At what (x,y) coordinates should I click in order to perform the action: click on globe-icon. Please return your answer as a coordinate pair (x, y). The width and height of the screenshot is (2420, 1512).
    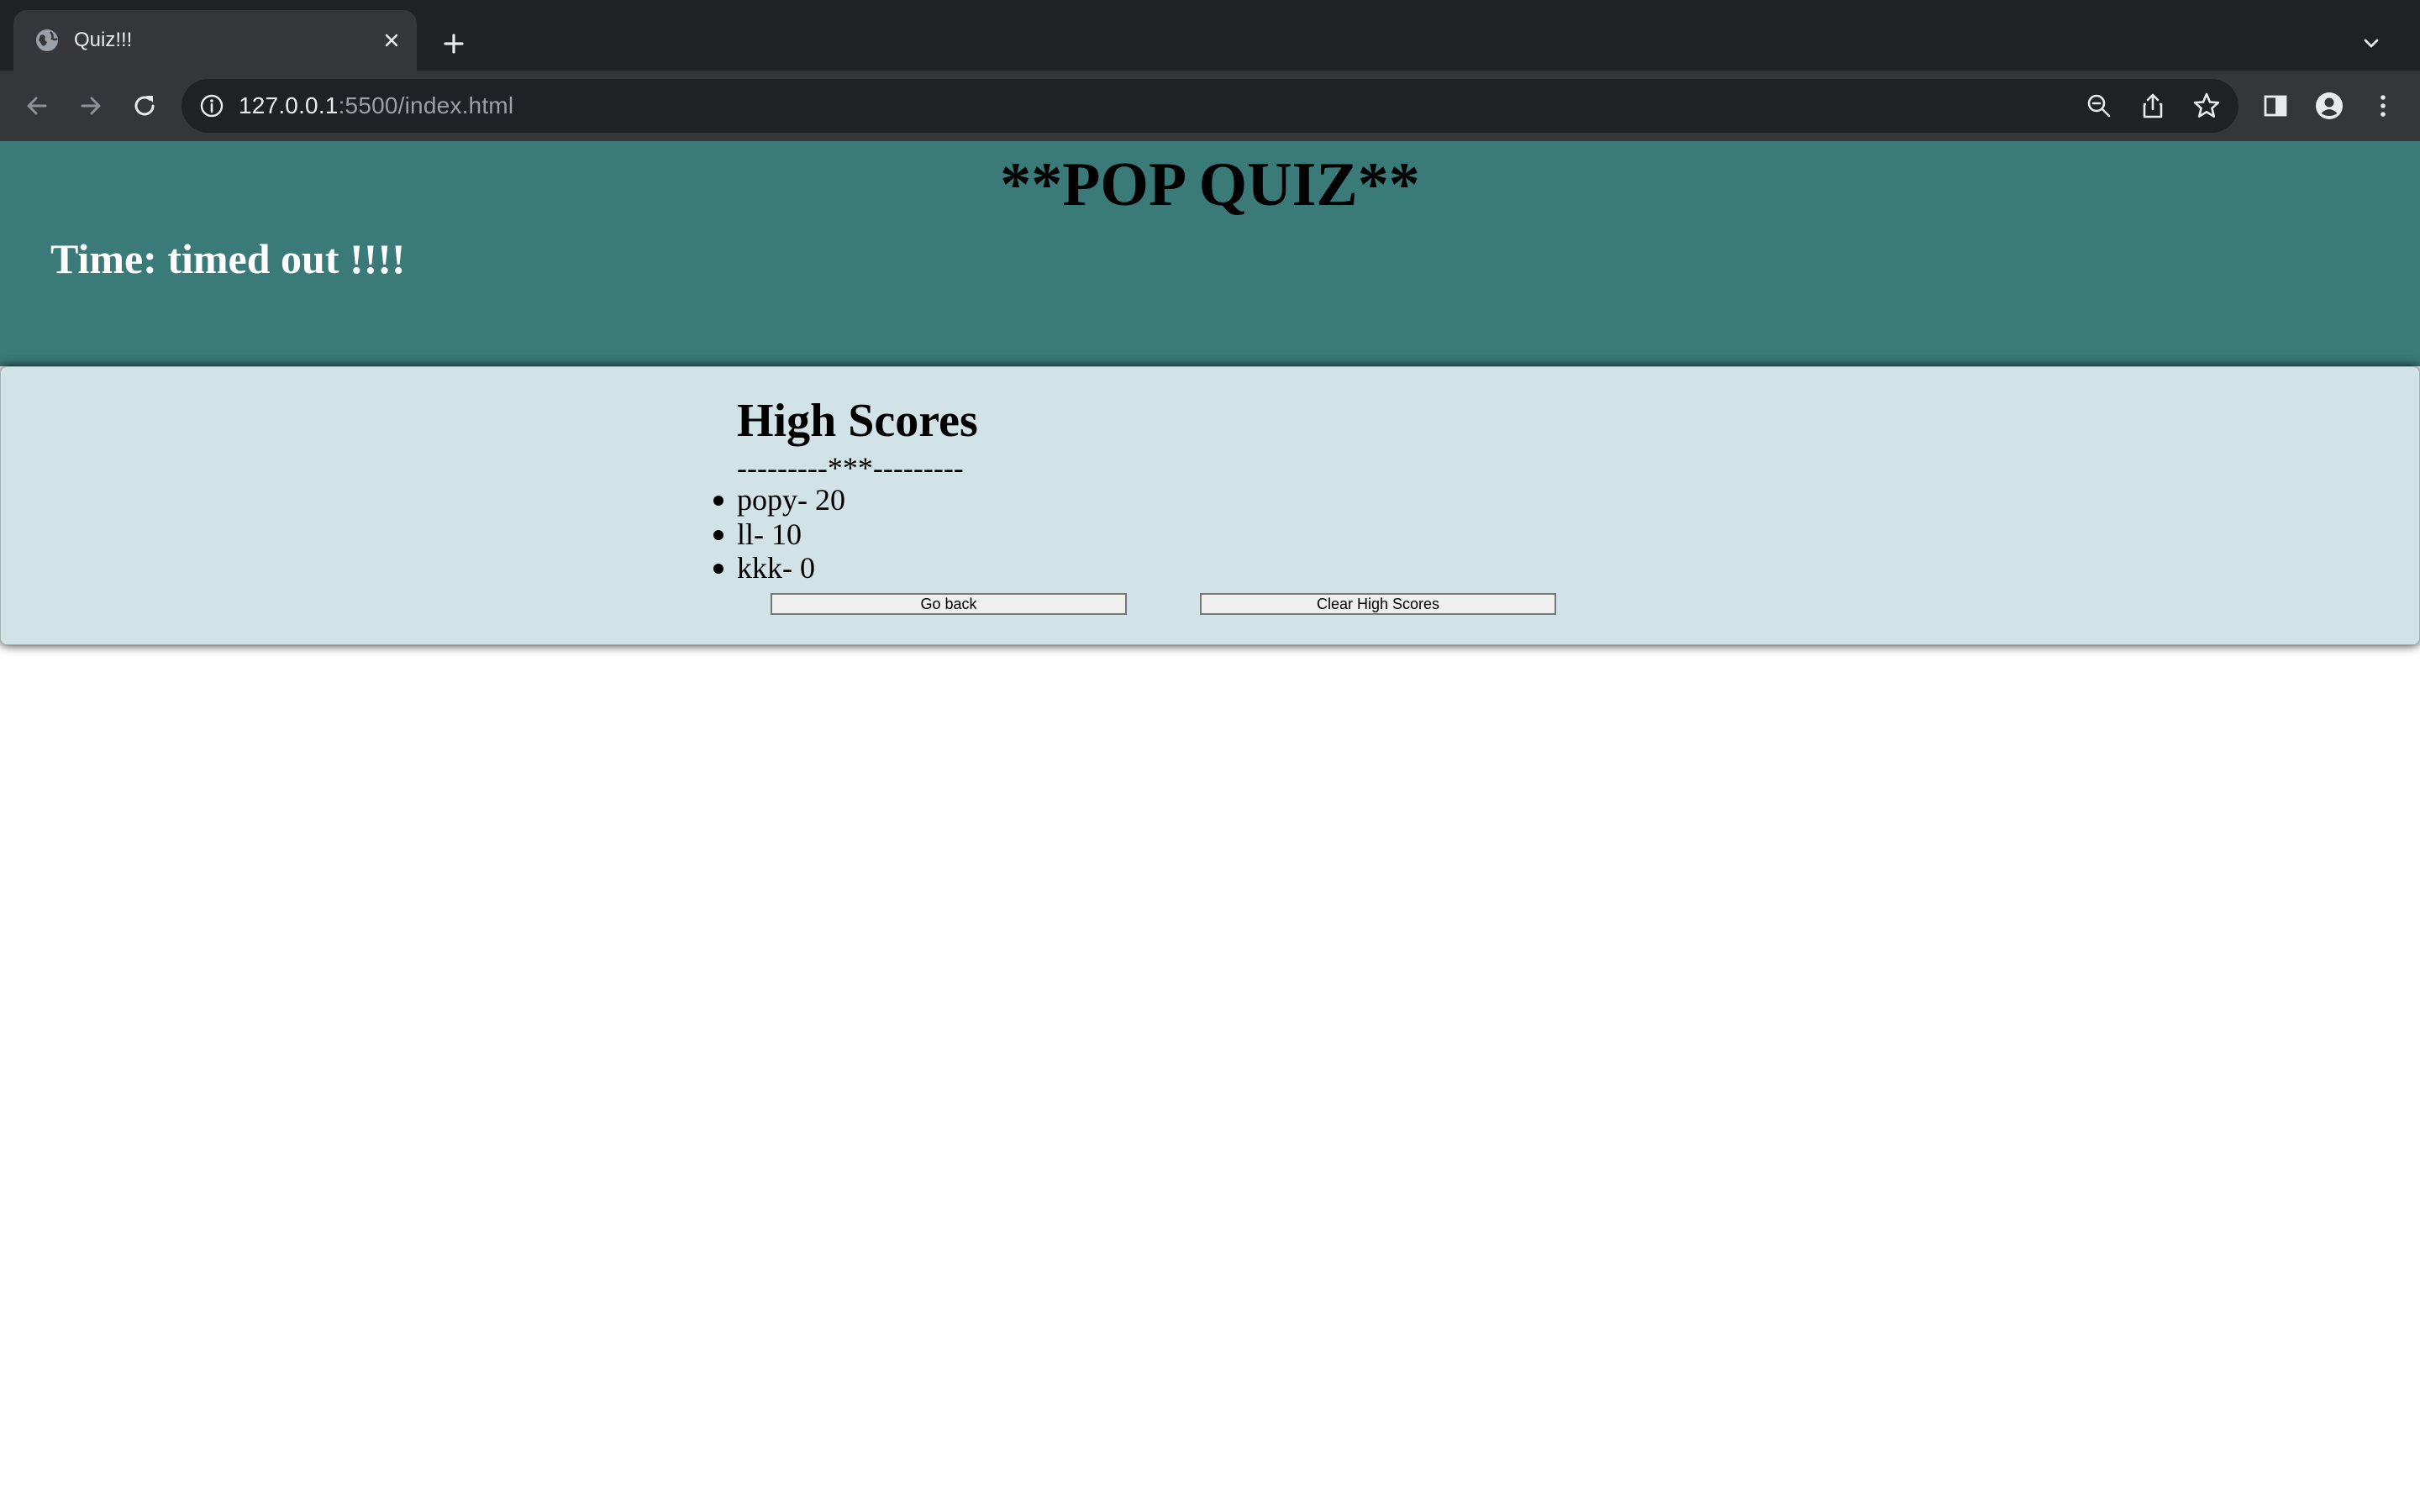
    Looking at the image, I should click on (47, 40).